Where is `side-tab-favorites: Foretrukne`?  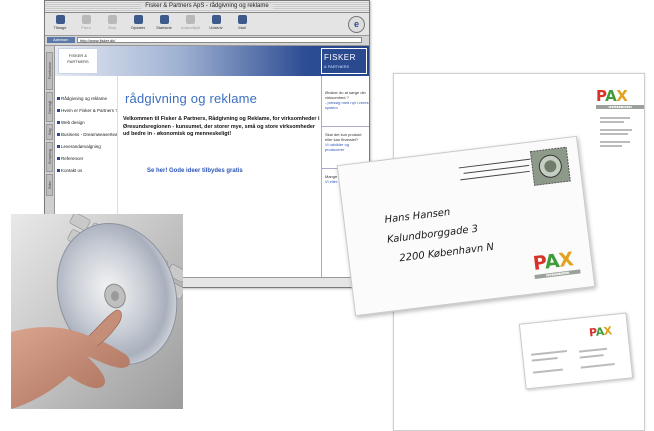
side-tab-favorites: Foretrukne is located at coordinates (49, 71).